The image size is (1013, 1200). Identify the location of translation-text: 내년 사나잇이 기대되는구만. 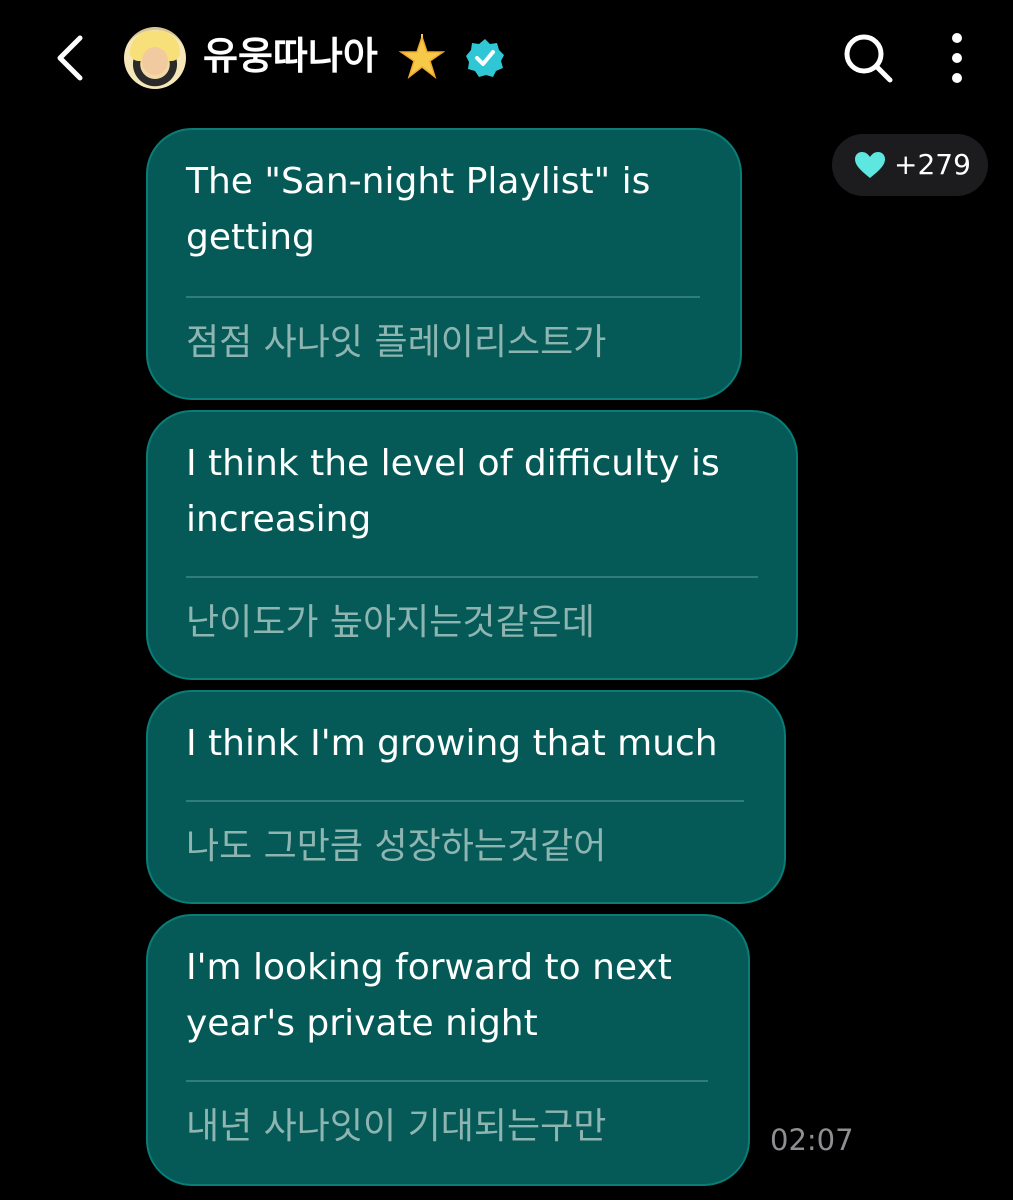
(396, 1126).